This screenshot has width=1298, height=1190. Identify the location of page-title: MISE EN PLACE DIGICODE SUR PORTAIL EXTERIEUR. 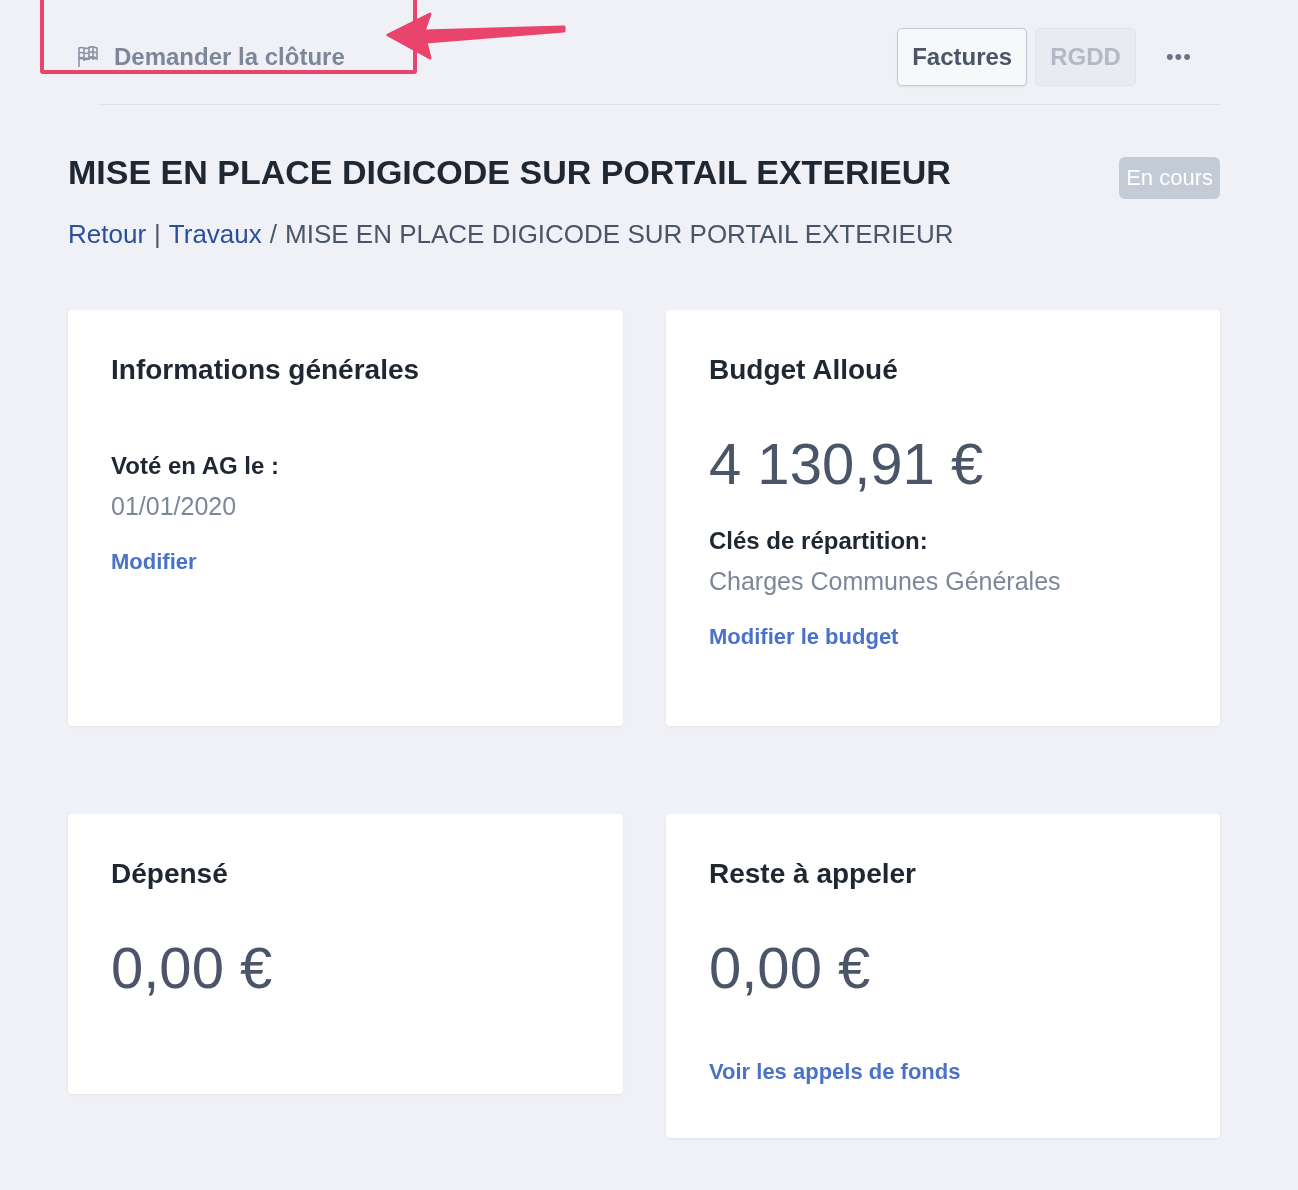
(509, 172).